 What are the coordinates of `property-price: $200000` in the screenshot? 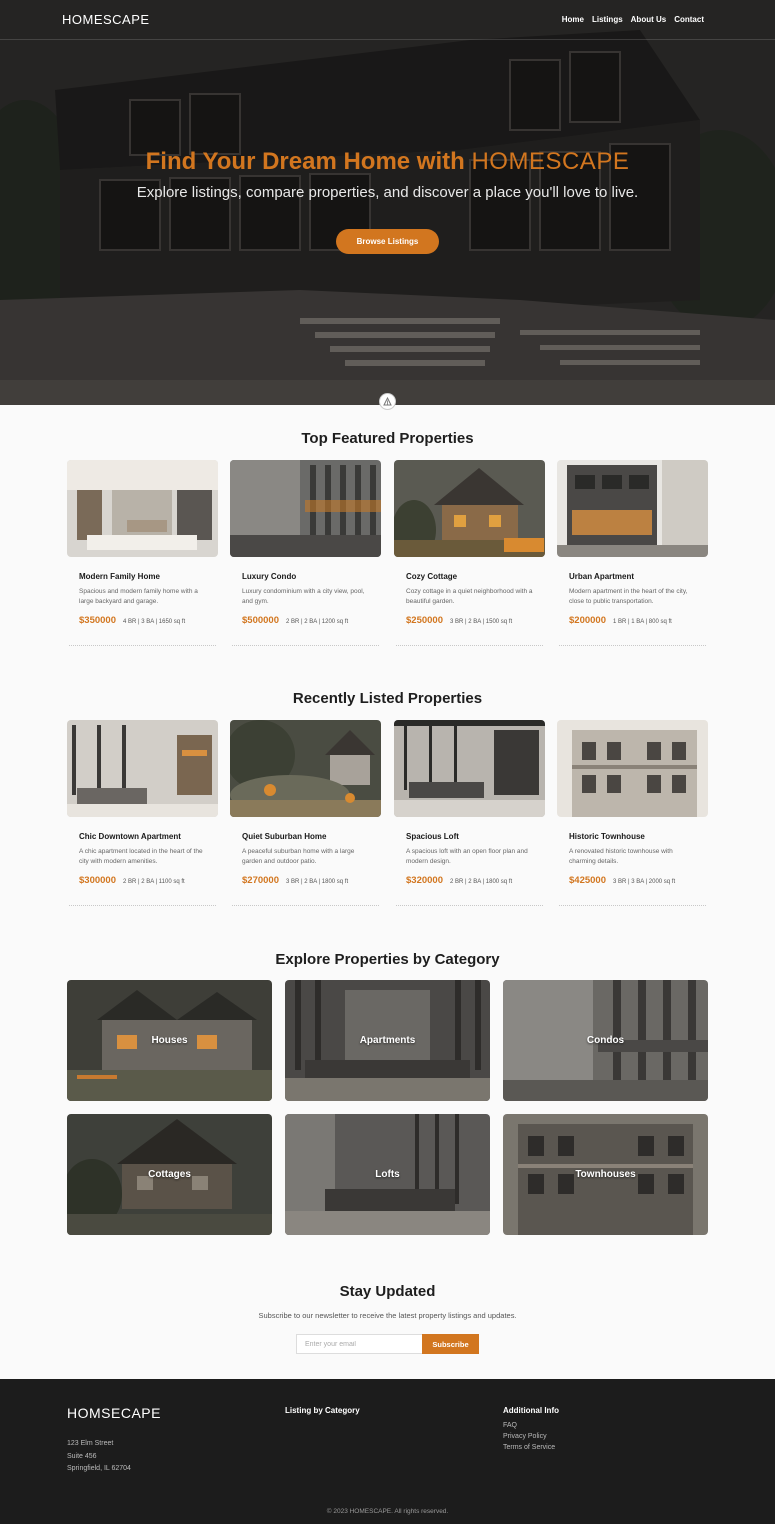 It's located at (587, 620).